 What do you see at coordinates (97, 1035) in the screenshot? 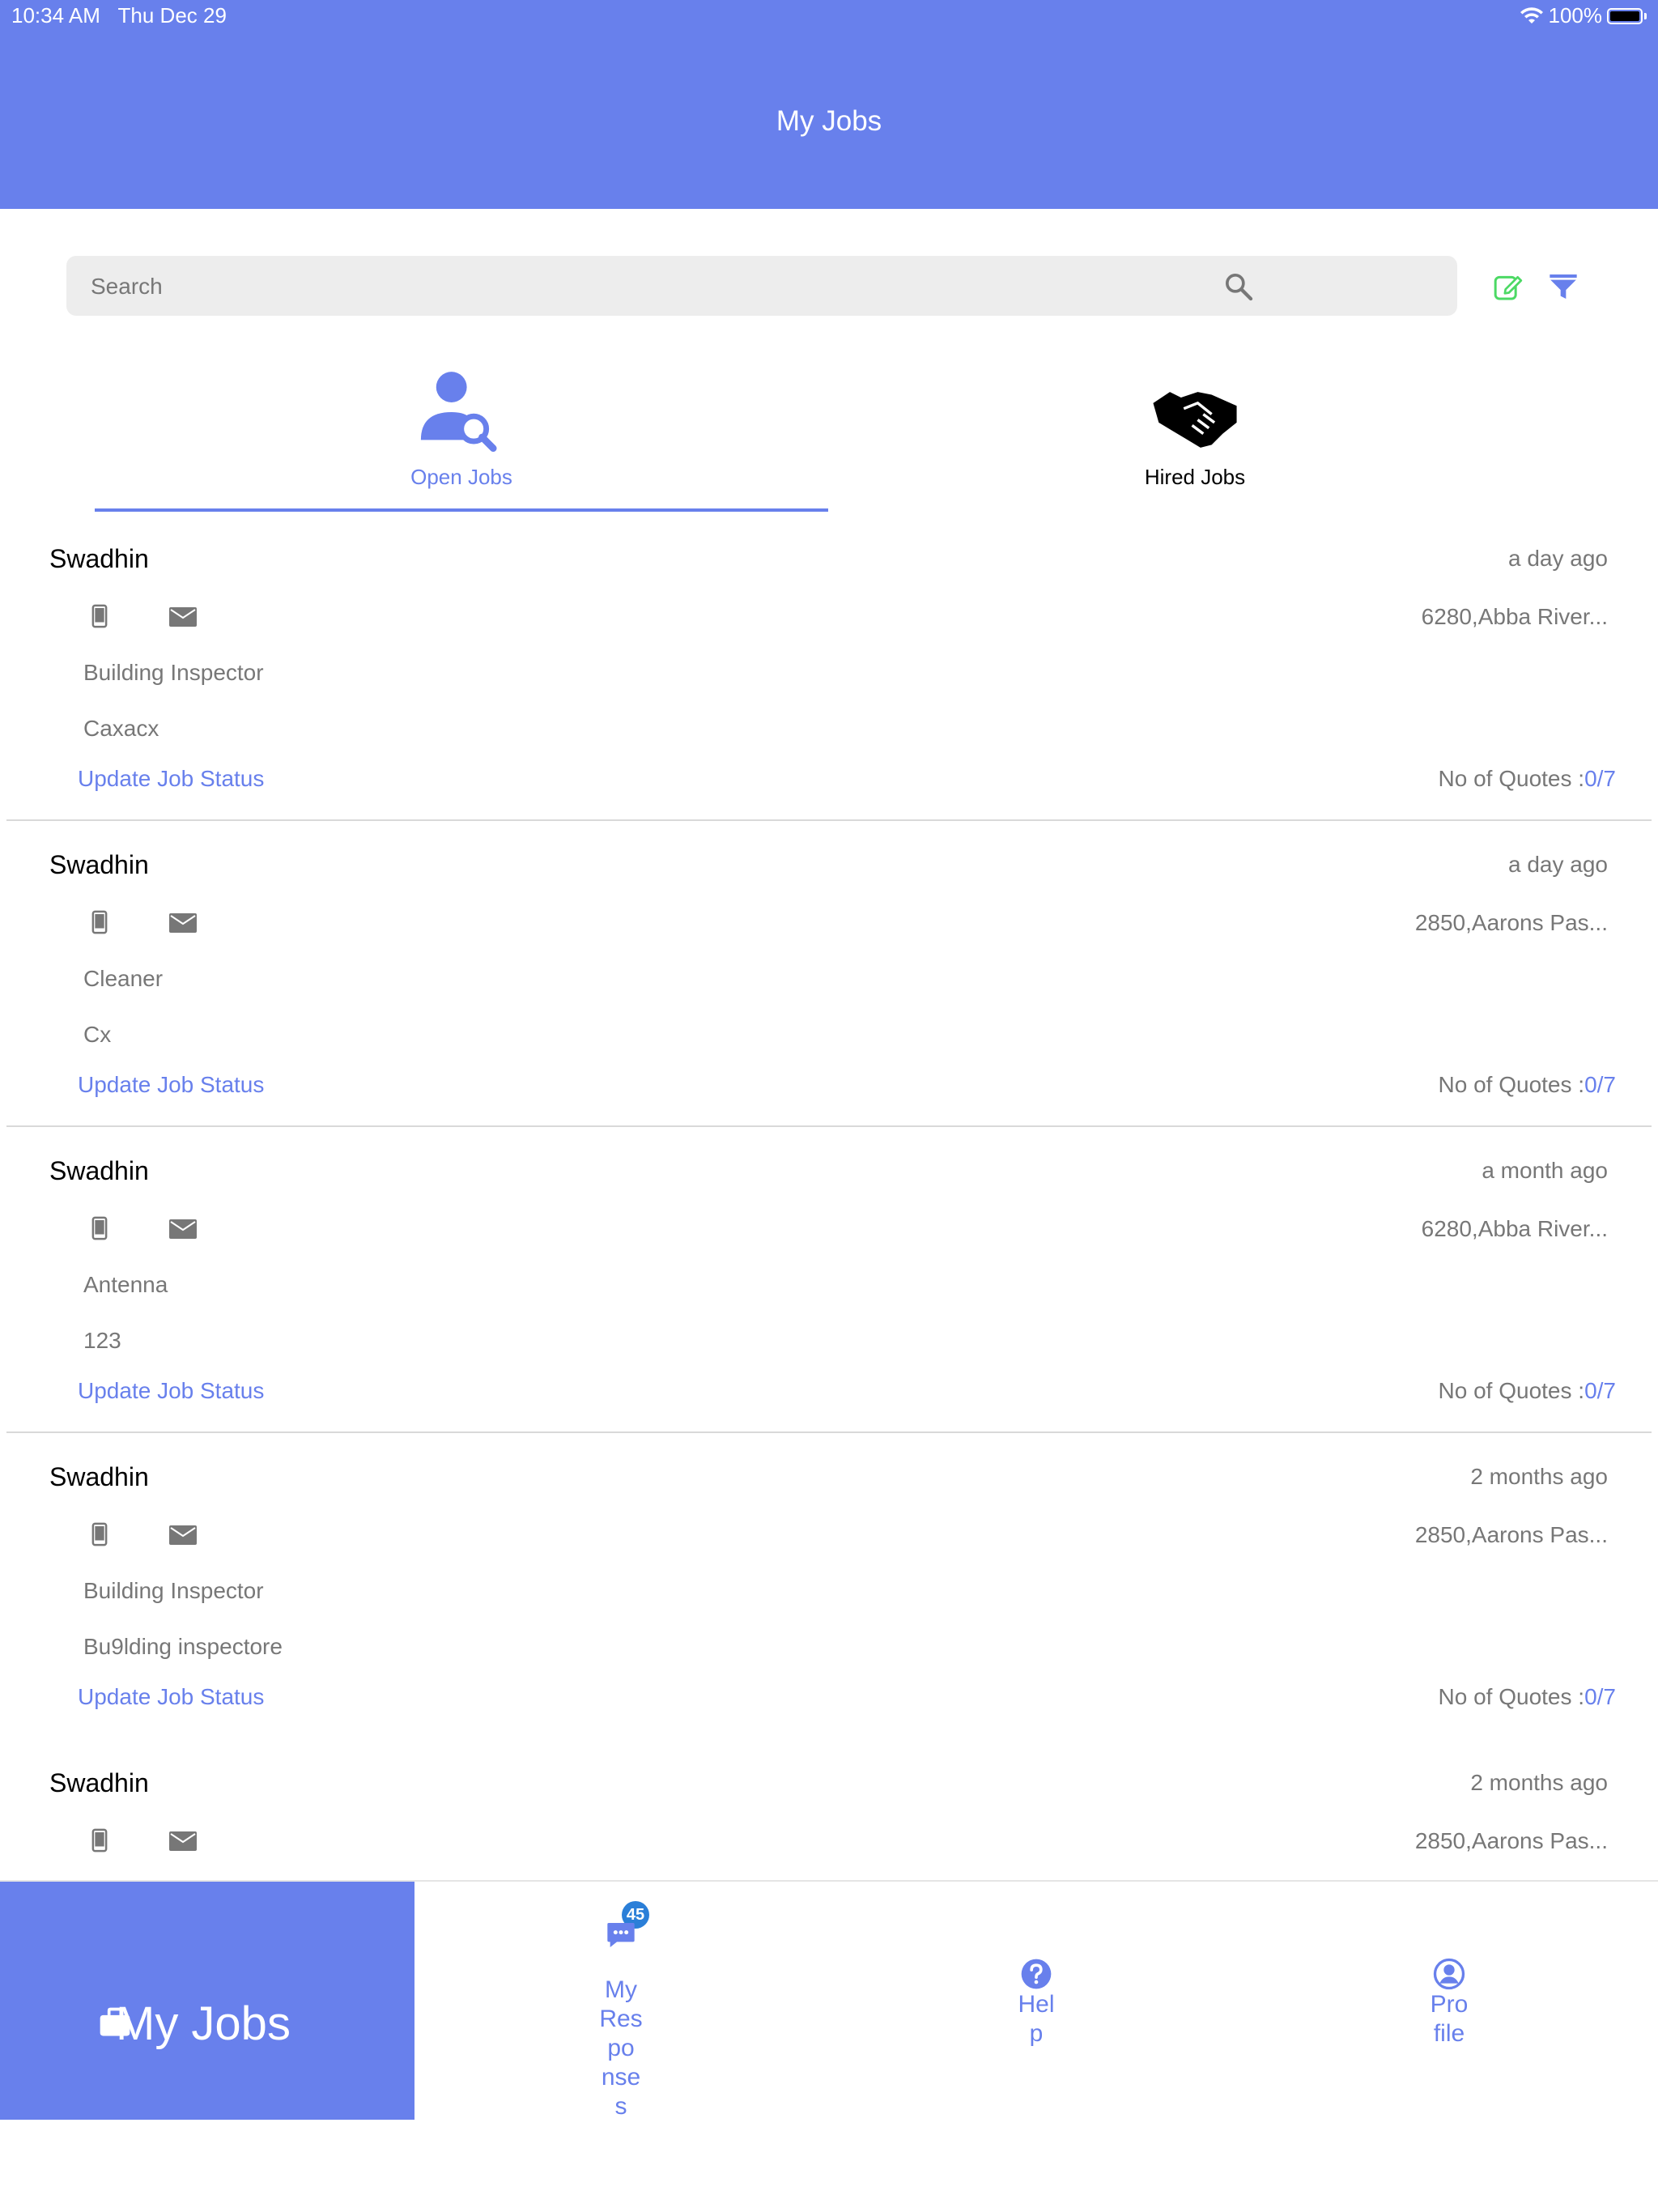
I see `job-description: Cx` at bounding box center [97, 1035].